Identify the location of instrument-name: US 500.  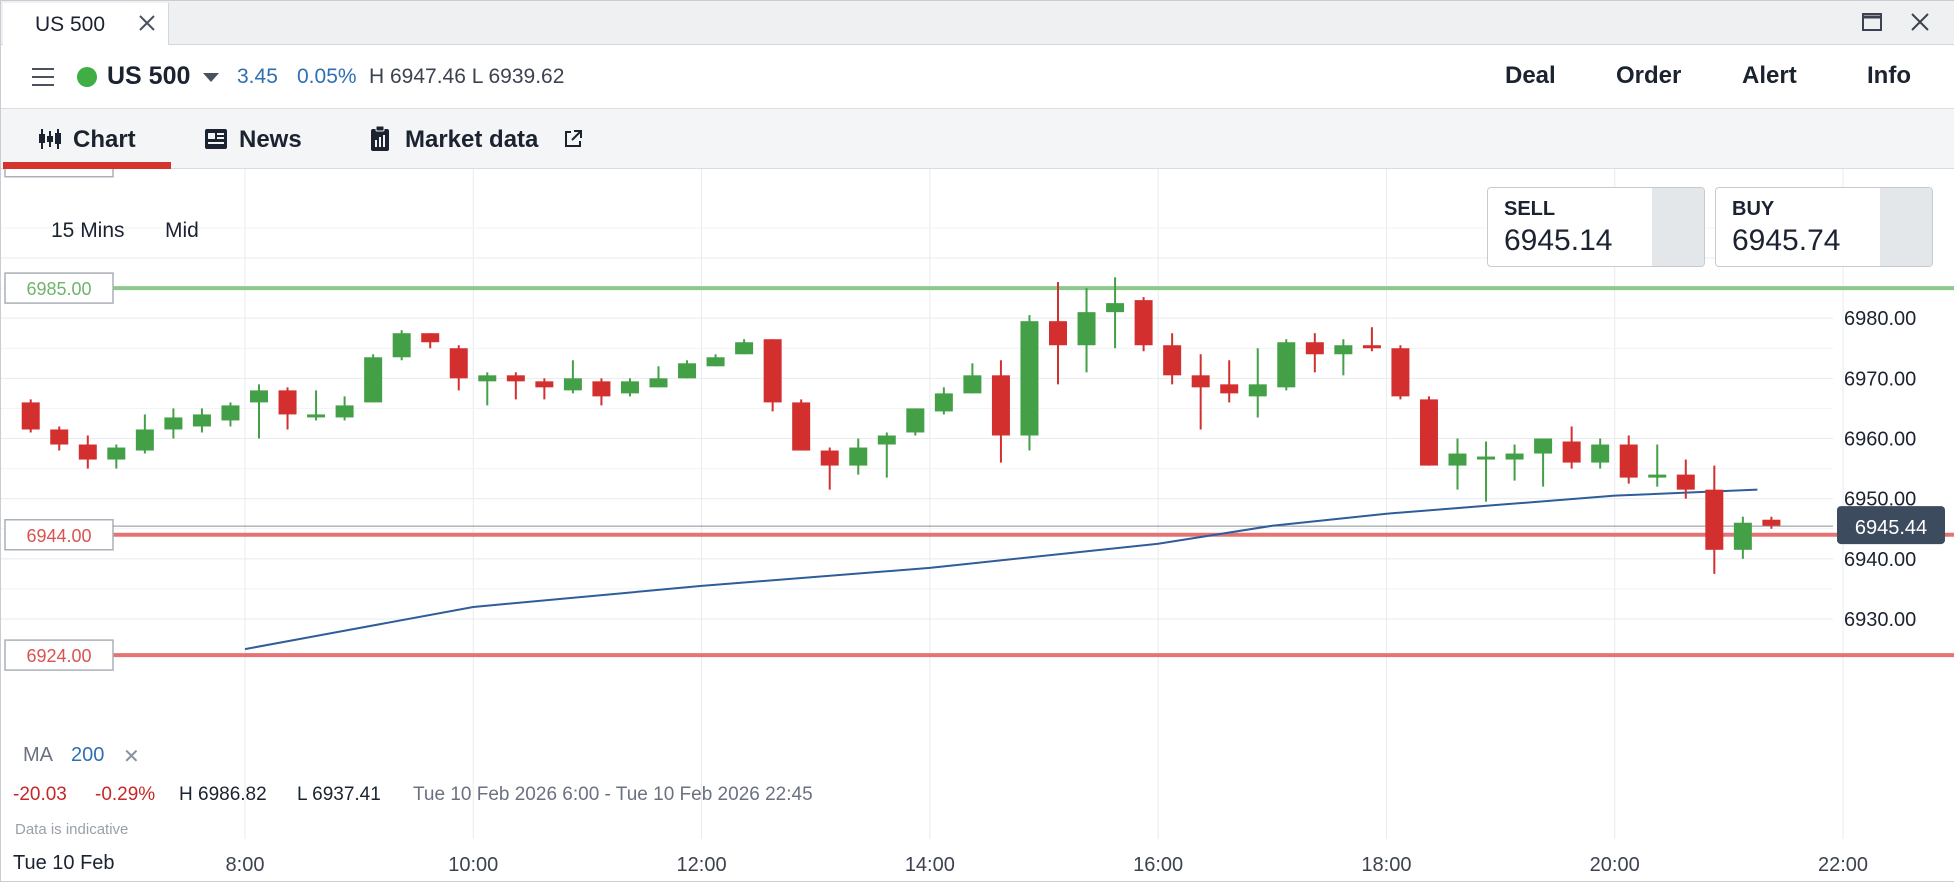
(148, 76).